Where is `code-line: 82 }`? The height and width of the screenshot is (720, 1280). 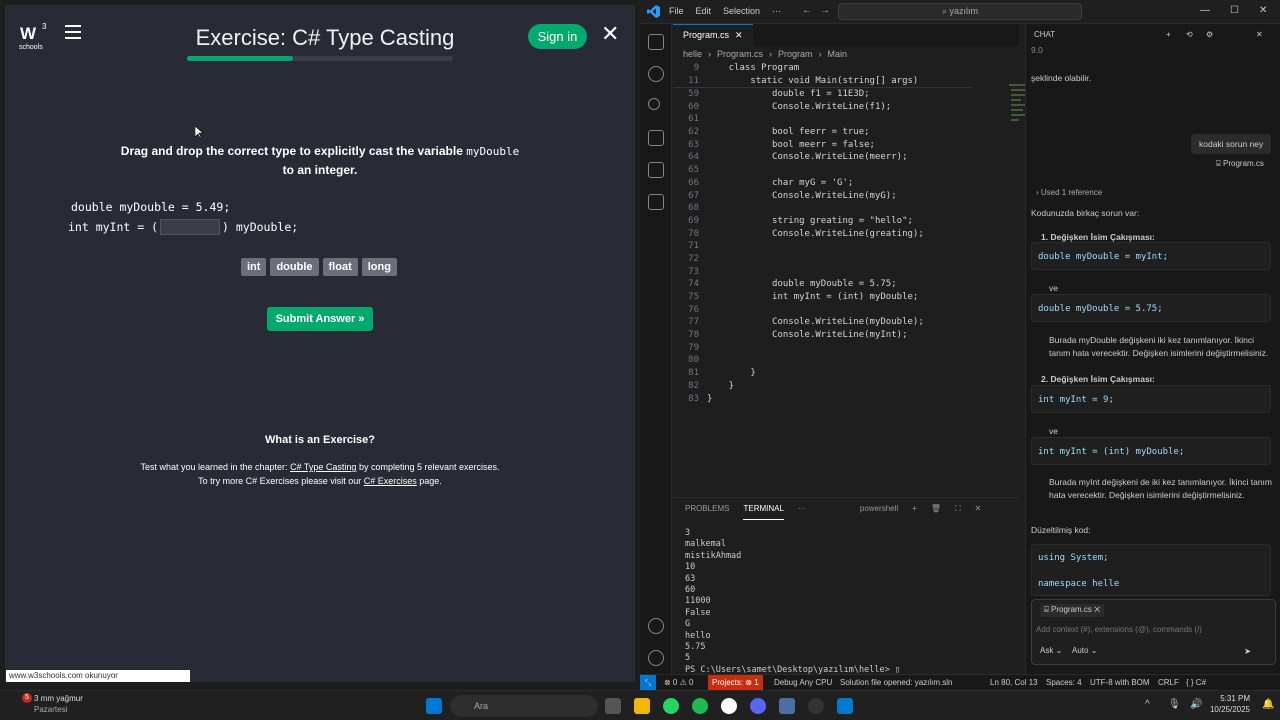 code-line: 82 } is located at coordinates (846, 386).